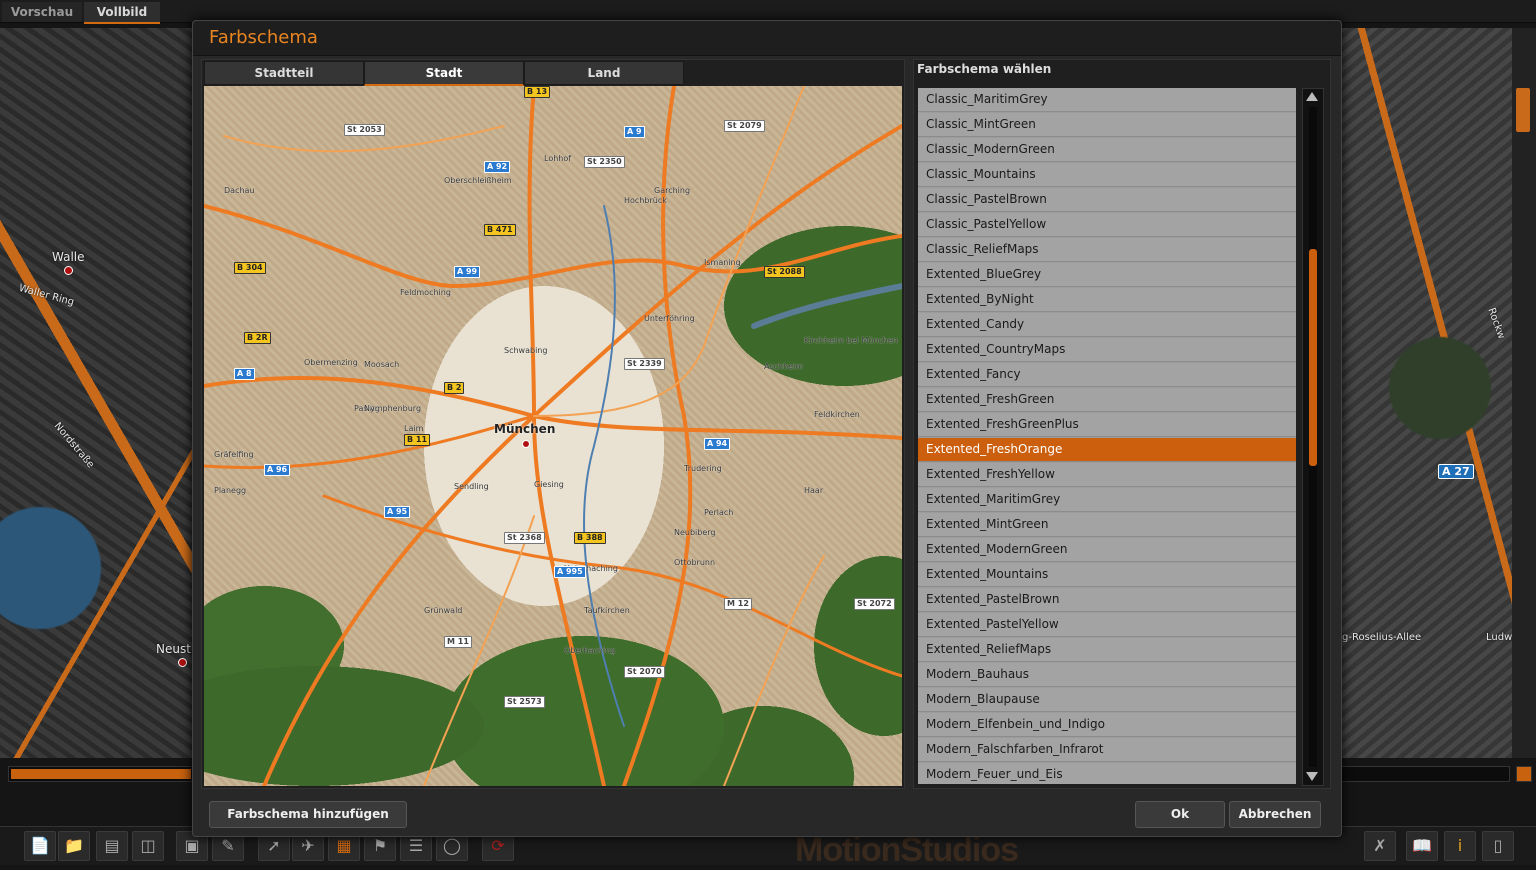 The height and width of the screenshot is (870, 1536). What do you see at coordinates (1107, 300) in the screenshot?
I see `scheme-list-item: Extented_ByNight` at bounding box center [1107, 300].